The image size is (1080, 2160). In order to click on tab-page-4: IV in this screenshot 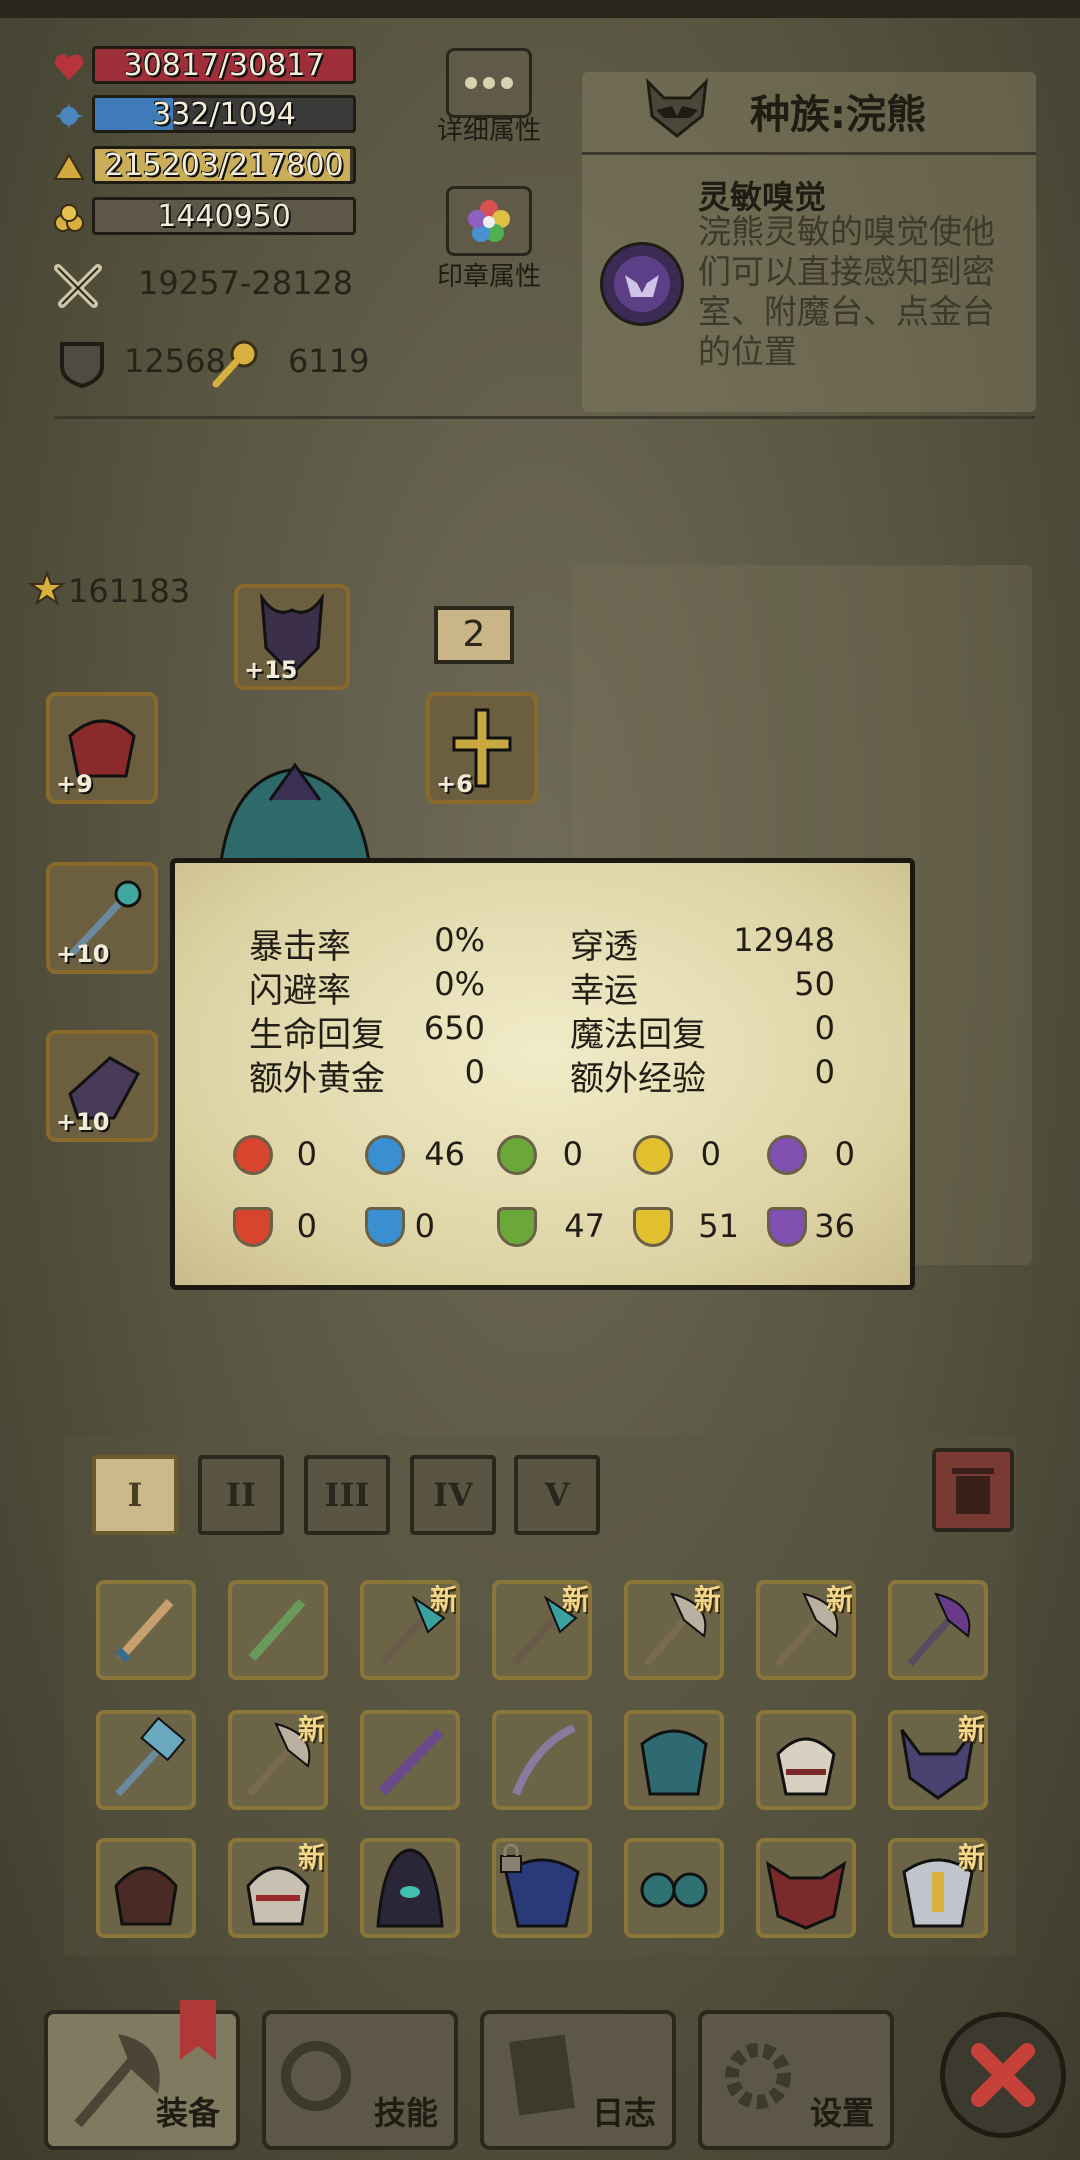, I will do `click(453, 1495)`.